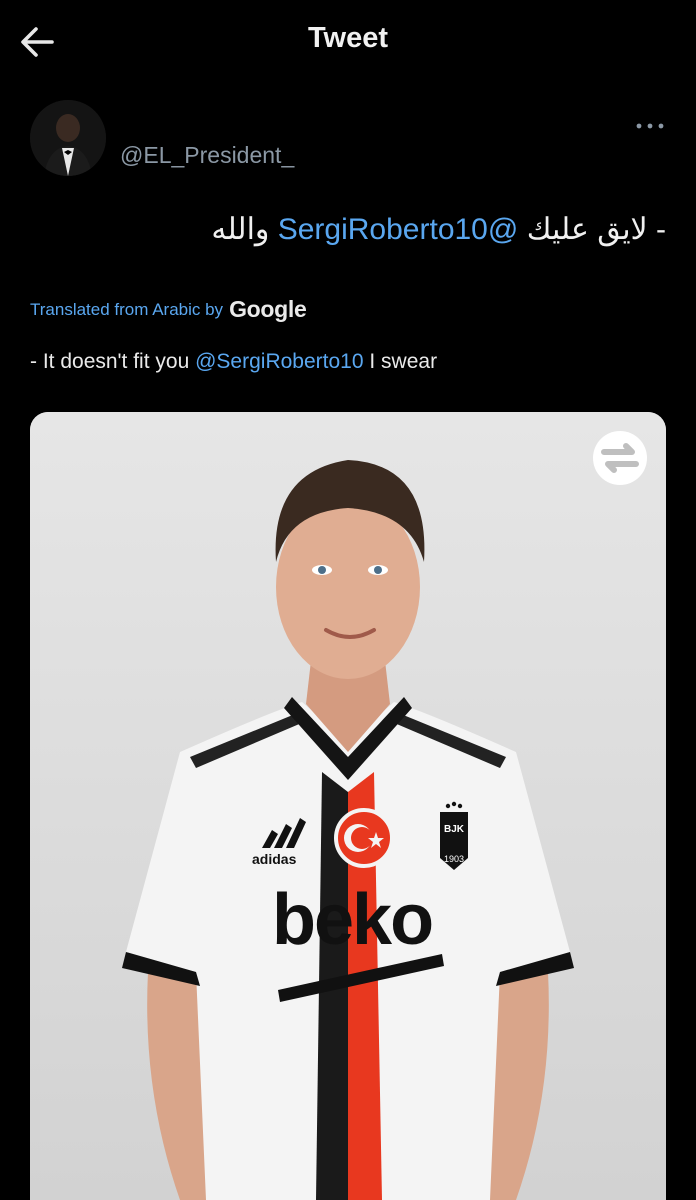  Describe the element at coordinates (127, 309) in the screenshot. I see `translation-label: Translated from Arabic by` at that location.